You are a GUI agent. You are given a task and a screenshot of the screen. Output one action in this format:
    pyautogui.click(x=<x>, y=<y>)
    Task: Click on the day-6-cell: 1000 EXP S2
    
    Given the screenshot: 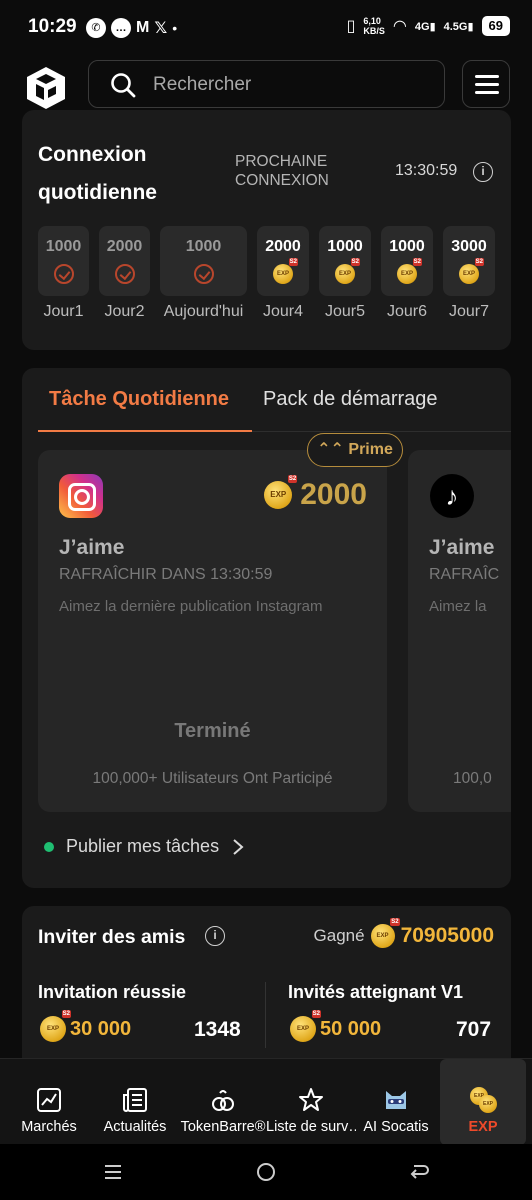 What is the action you would take?
    pyautogui.click(x=407, y=261)
    